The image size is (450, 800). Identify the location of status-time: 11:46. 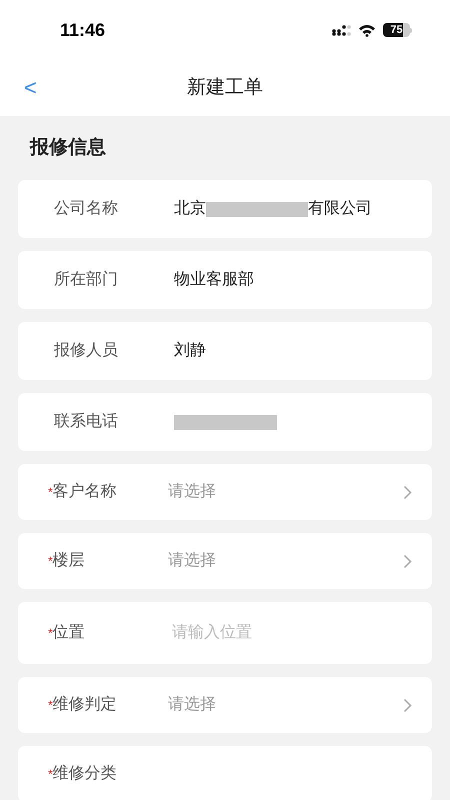
(83, 30).